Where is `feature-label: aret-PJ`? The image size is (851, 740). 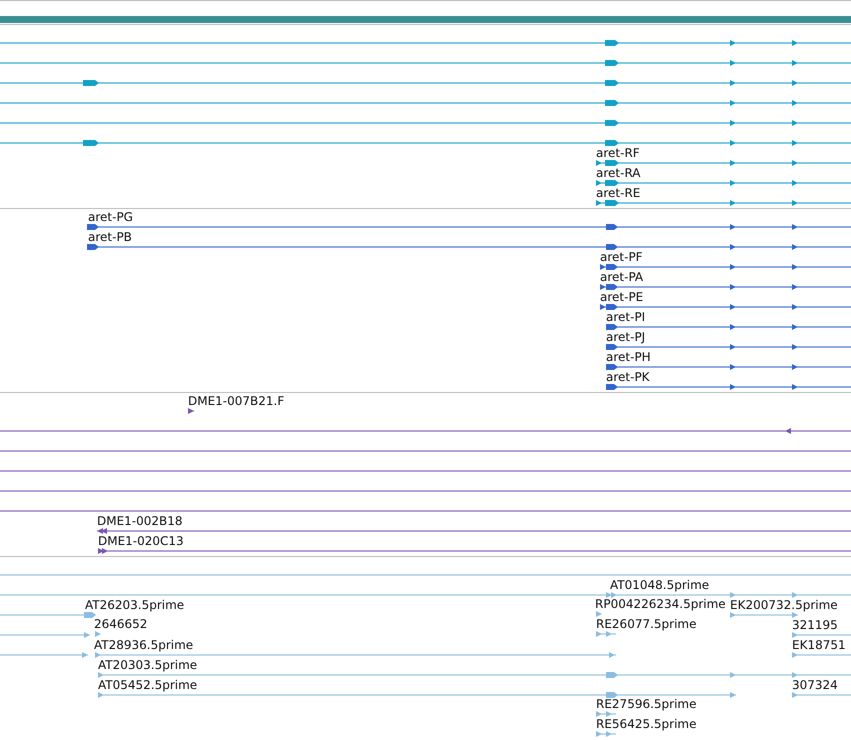 feature-label: aret-PJ is located at coordinates (626, 337).